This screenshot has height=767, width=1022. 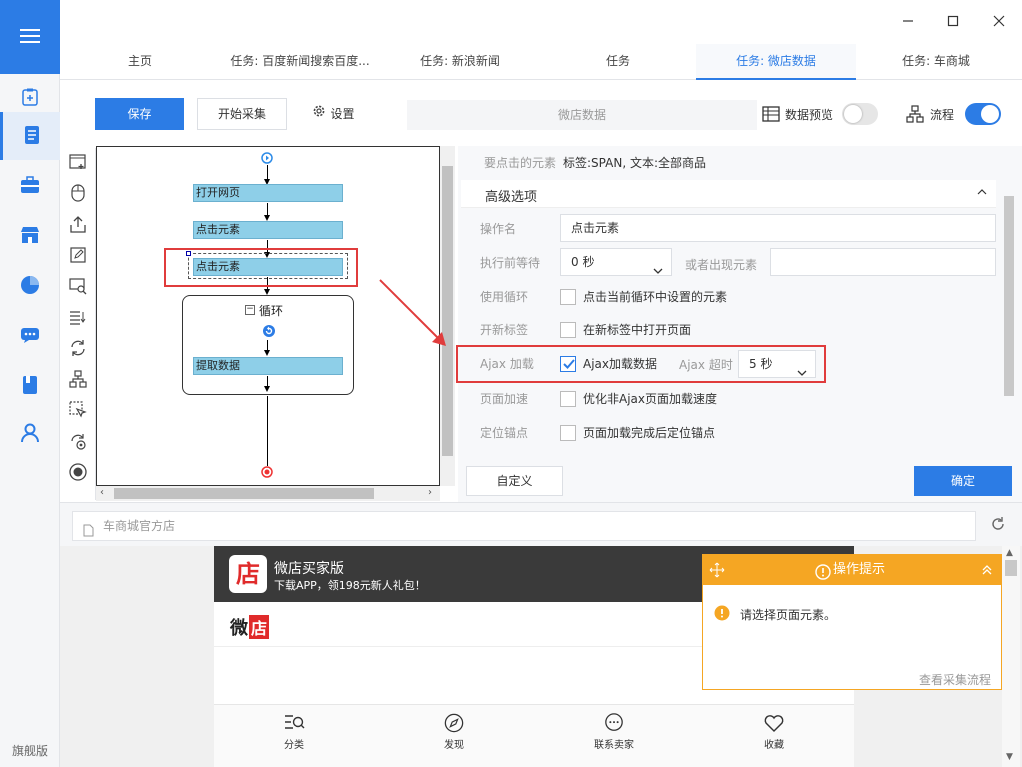 What do you see at coordinates (614, 732) in the screenshot?
I see `footer-contact-seller: 联系卖家` at bounding box center [614, 732].